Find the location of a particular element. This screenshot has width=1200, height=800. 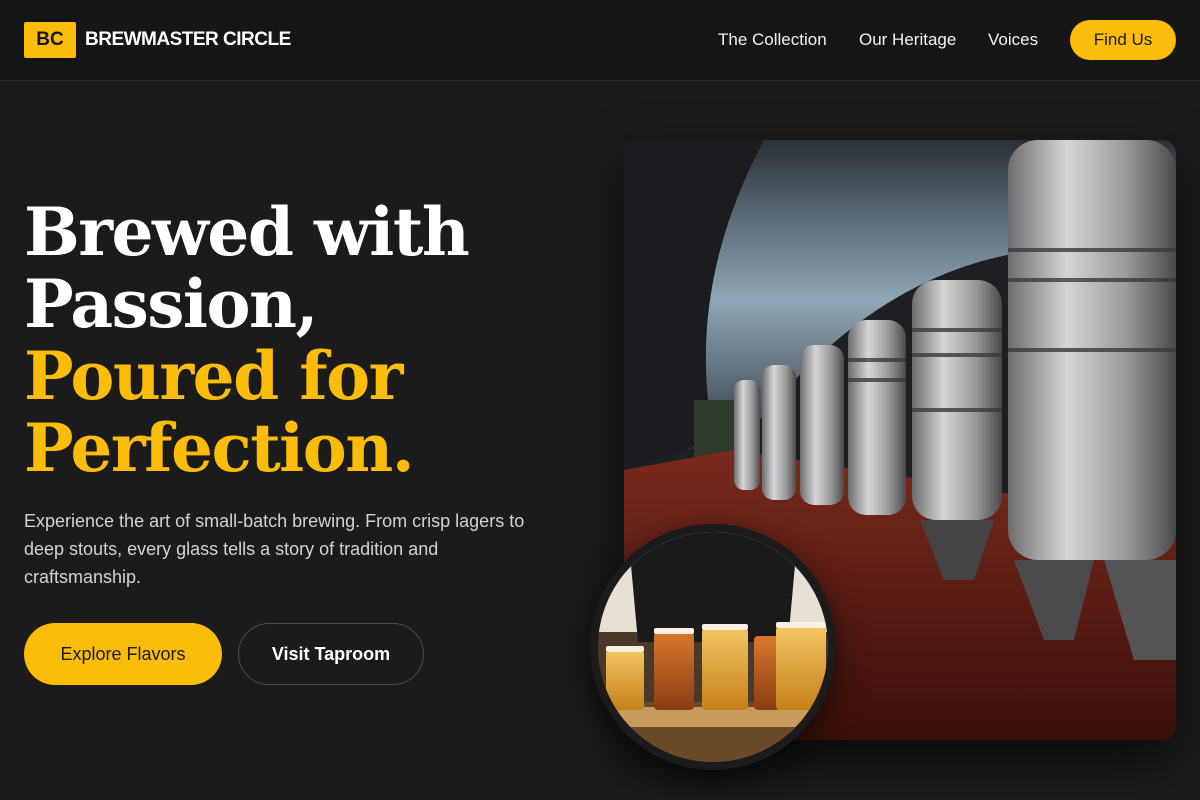

headline-line-3: Poured for is located at coordinates (213, 376).